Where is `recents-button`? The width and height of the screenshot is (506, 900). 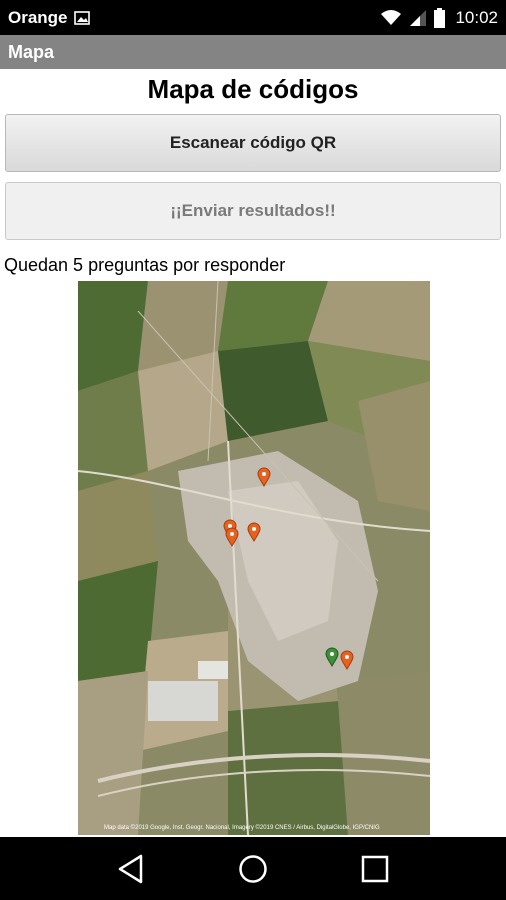
recents-button is located at coordinates (375, 869).